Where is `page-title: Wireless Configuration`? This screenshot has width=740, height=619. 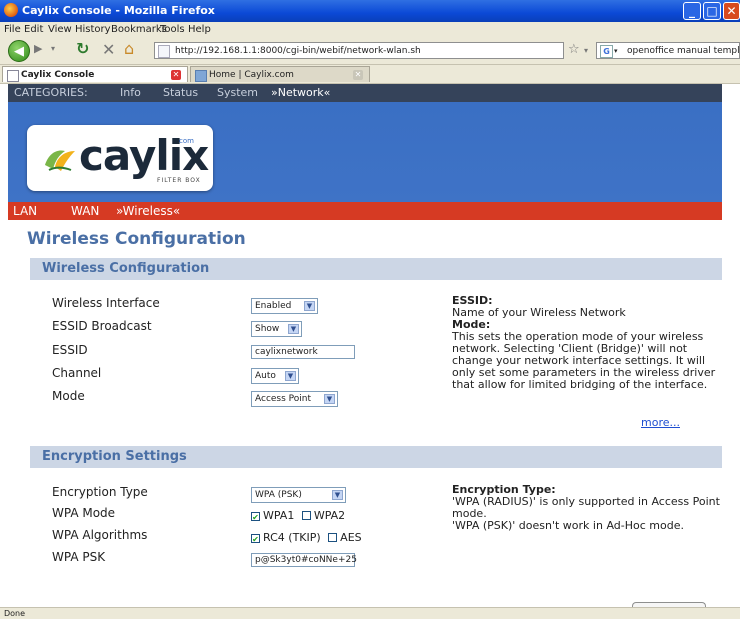 page-title: Wireless Configuration is located at coordinates (136, 239).